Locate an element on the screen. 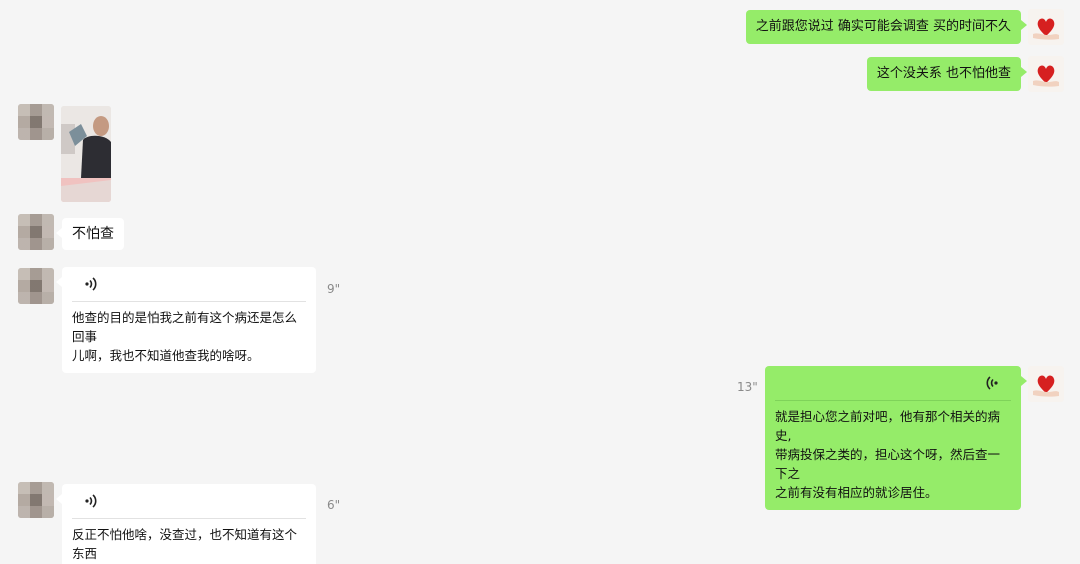 Image resolution: width=1080 pixels, height=564 pixels. message-bubble-outgoing: 之前跟您说过 确实可能会调查 买的时间不久 is located at coordinates (886, 27).